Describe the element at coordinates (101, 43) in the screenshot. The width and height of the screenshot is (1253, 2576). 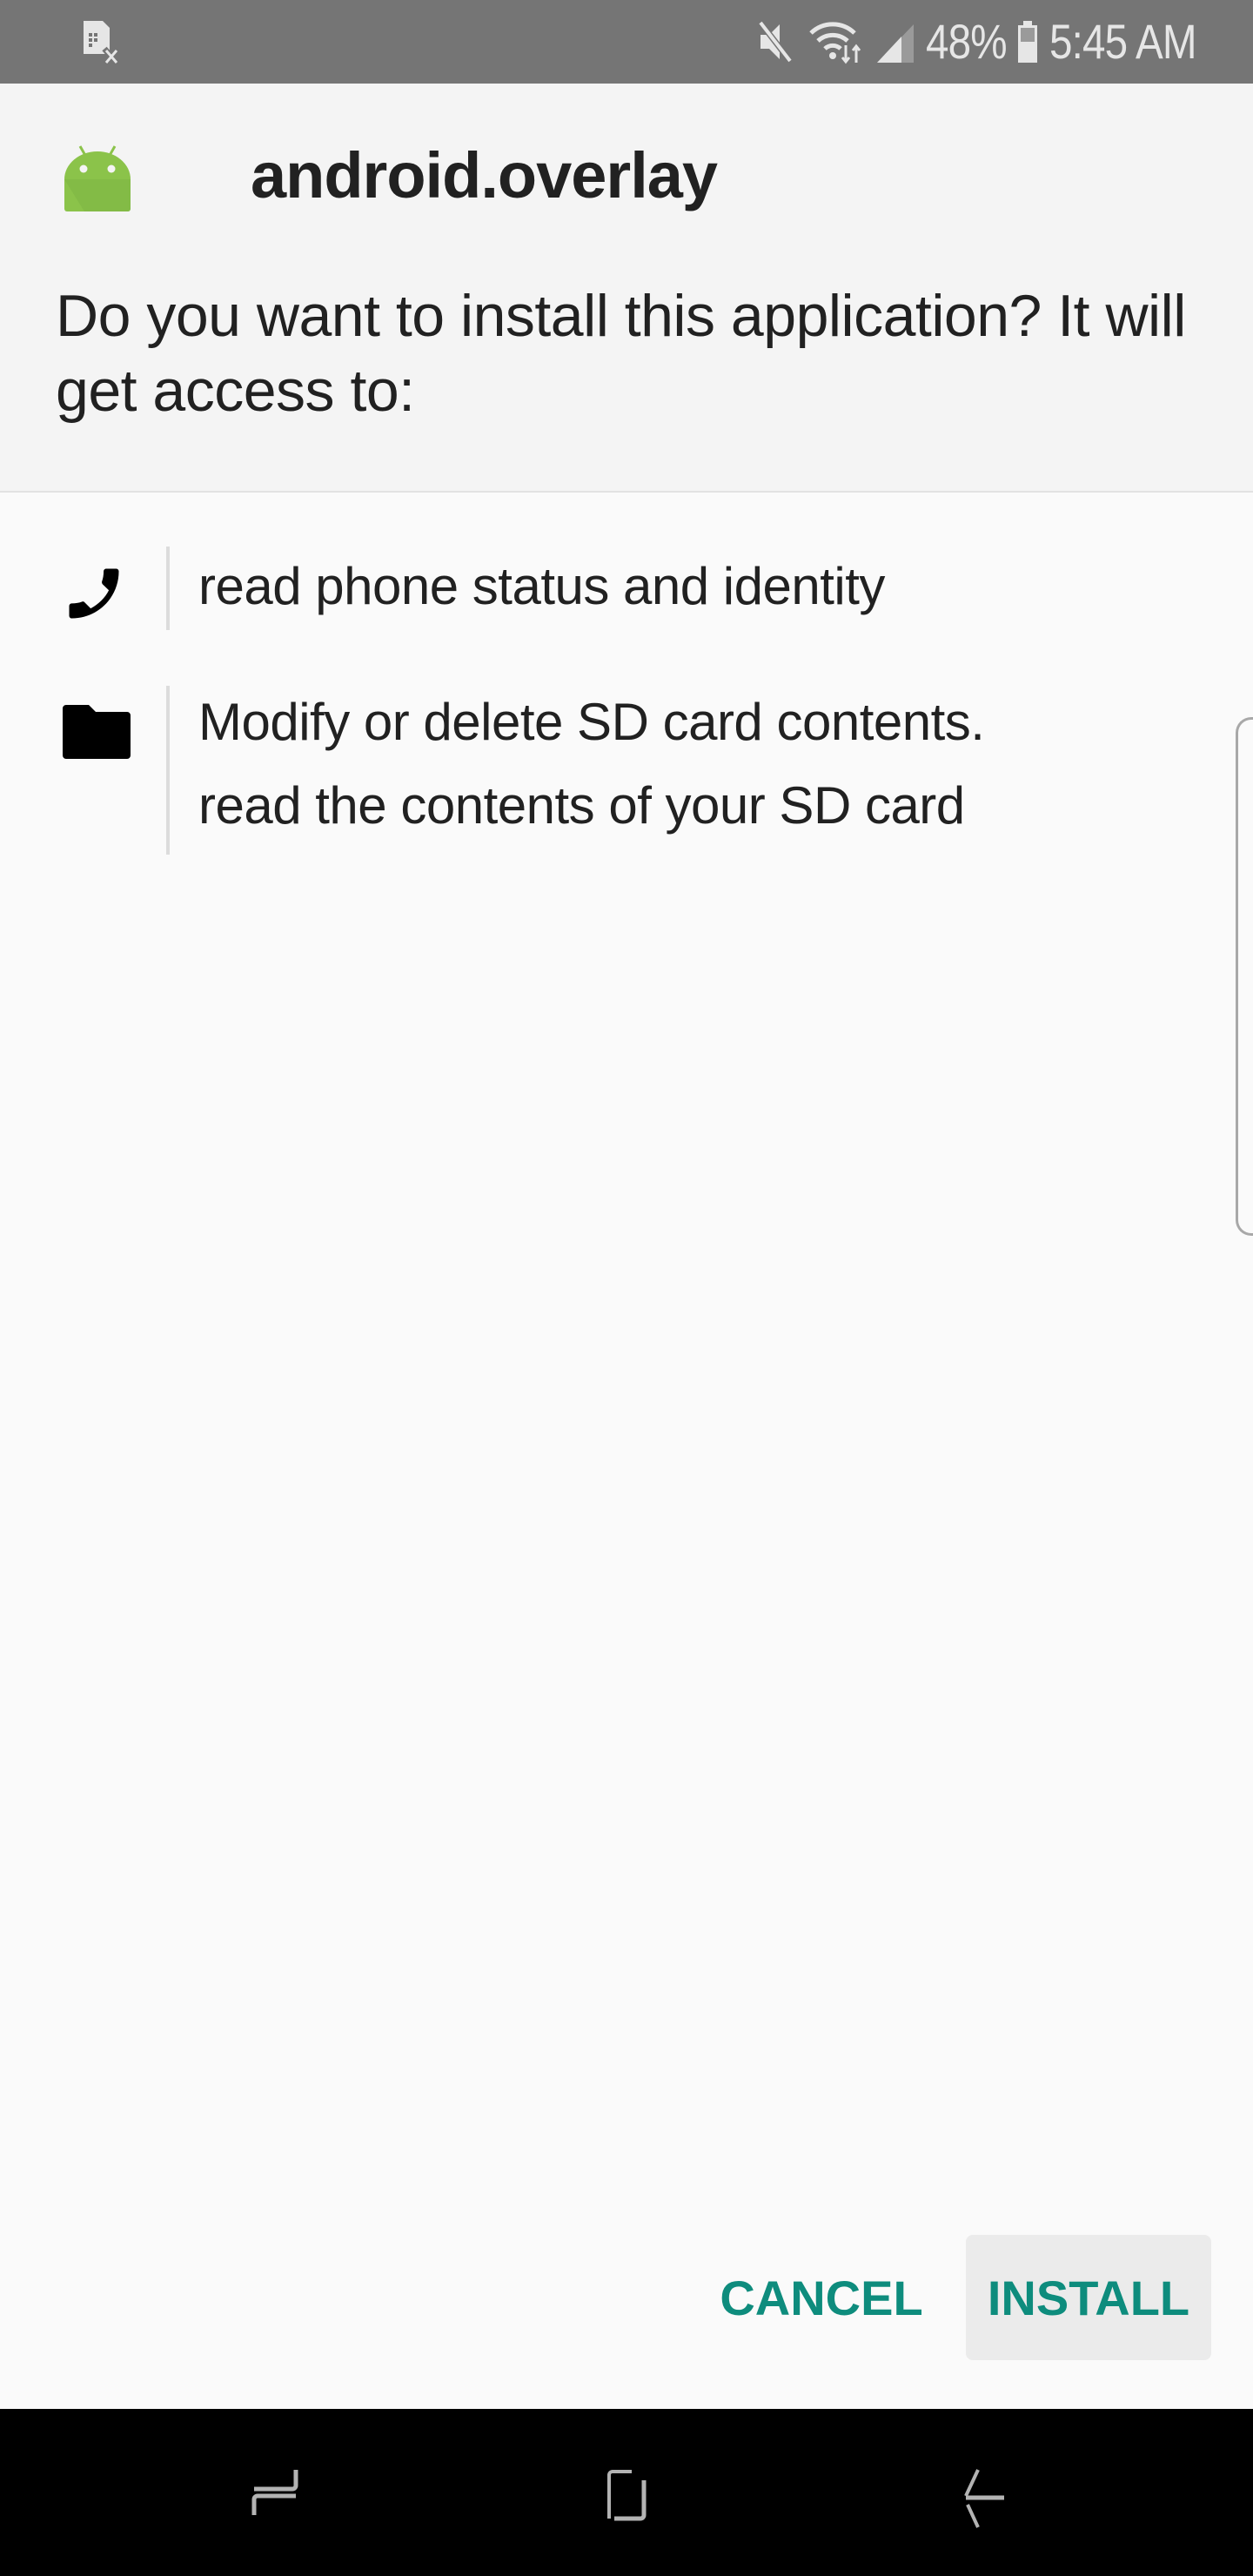
I see `sim-card-error-icon` at that location.